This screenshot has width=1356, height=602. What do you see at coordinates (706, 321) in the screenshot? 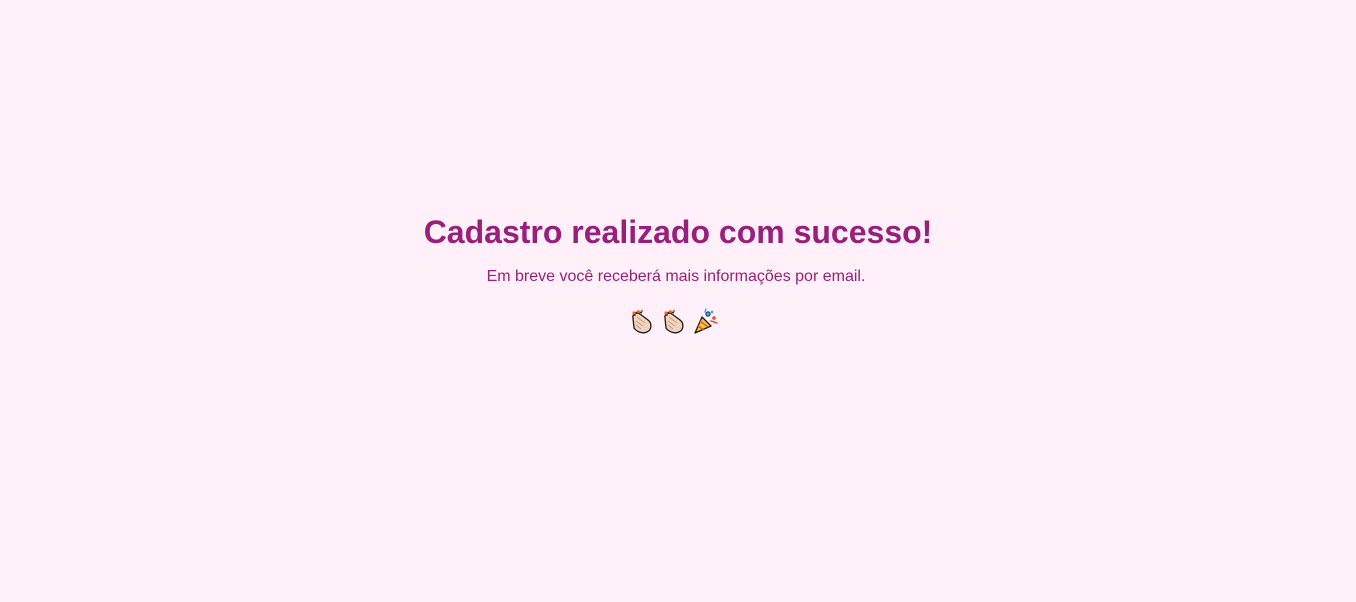
I see `party-popper-icon` at bounding box center [706, 321].